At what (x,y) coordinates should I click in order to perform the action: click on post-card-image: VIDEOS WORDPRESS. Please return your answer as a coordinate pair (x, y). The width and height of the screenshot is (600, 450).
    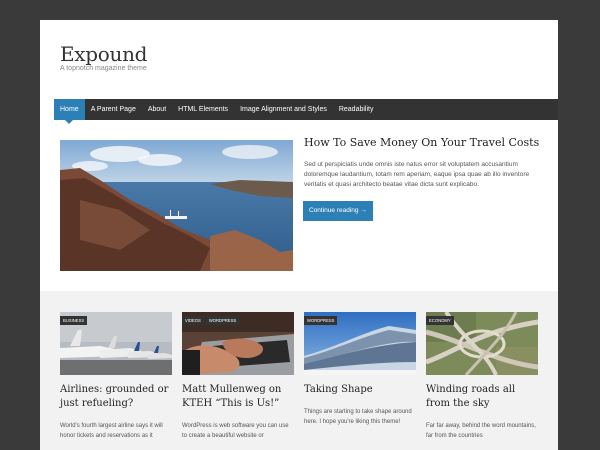
    Looking at the image, I should click on (238, 343).